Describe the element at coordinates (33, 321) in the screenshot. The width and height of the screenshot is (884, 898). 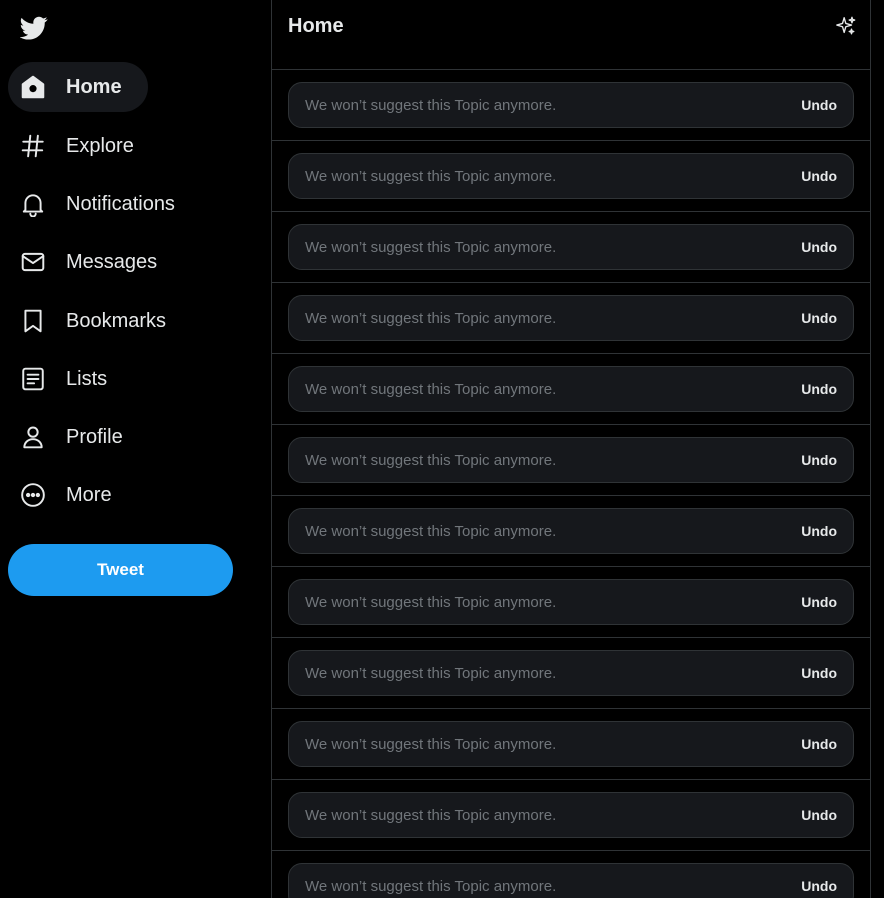
I see `bookmark-icon` at that location.